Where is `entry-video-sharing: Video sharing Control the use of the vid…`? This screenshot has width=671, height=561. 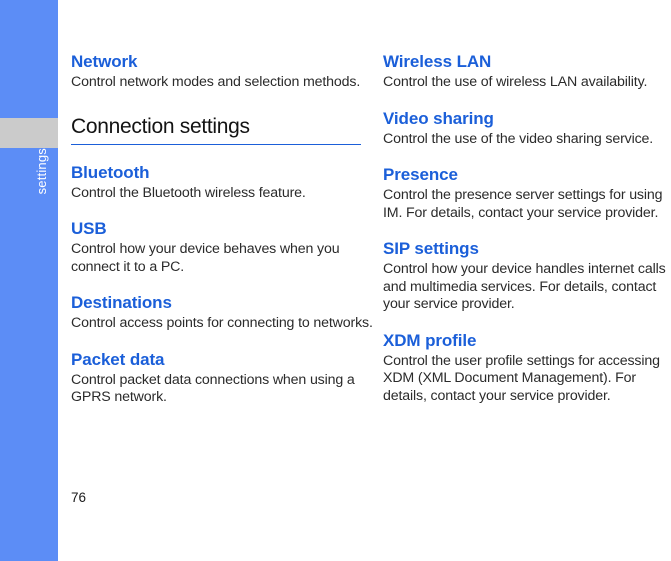 entry-video-sharing: Video sharing Control the use of the vid… is located at coordinates (527, 129).